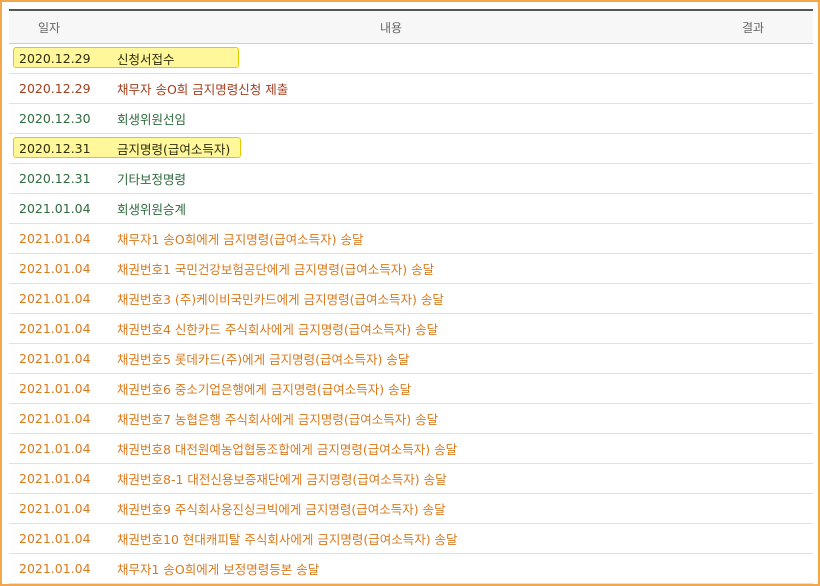  Describe the element at coordinates (411, 359) in the screenshot. I see `table-row: 2021.01.04 채권번호5 롯데카드(주)에게 금지명령(급여소득자) 송달` at that location.